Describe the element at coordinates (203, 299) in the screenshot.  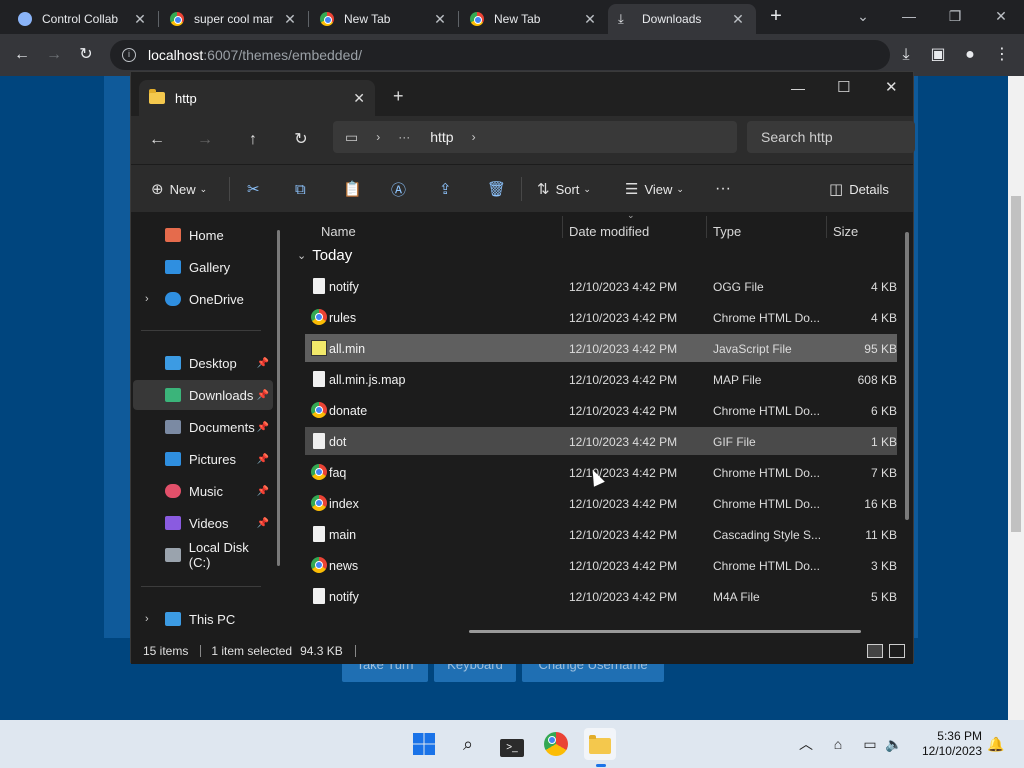
I see `sidebar-item-onedrive: › OneDrive` at that location.